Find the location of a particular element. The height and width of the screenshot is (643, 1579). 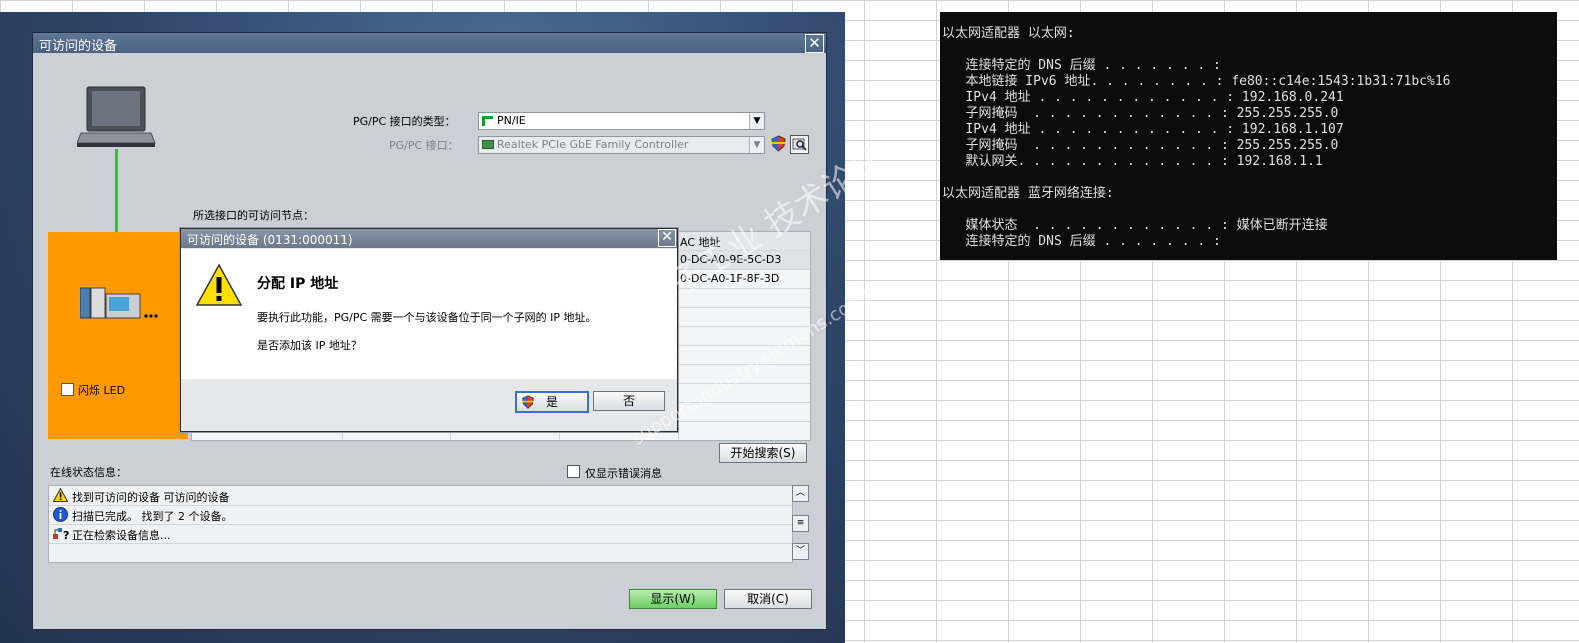

yes-button: 是 is located at coordinates (552, 402).